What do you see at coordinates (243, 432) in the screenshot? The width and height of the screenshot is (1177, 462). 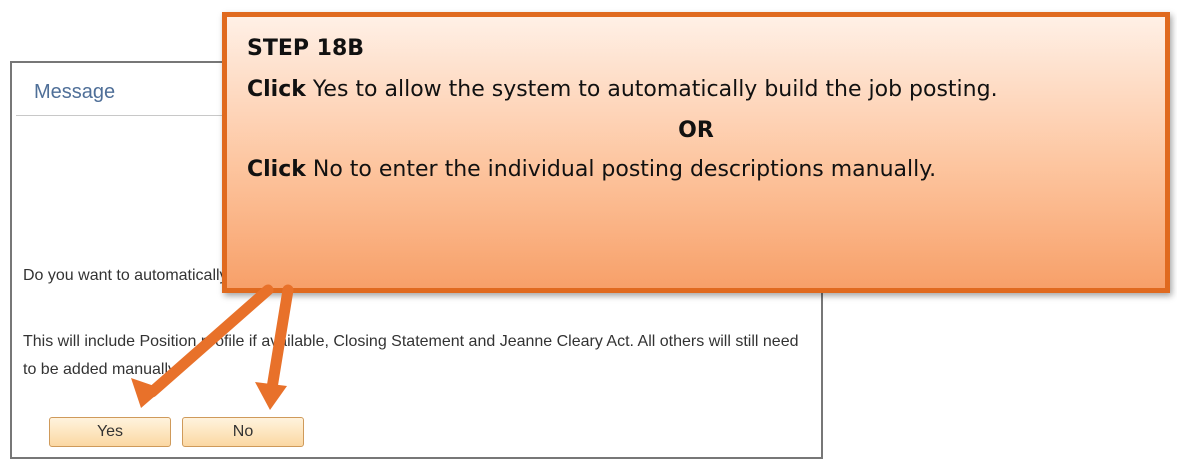 I see `no-button: No` at bounding box center [243, 432].